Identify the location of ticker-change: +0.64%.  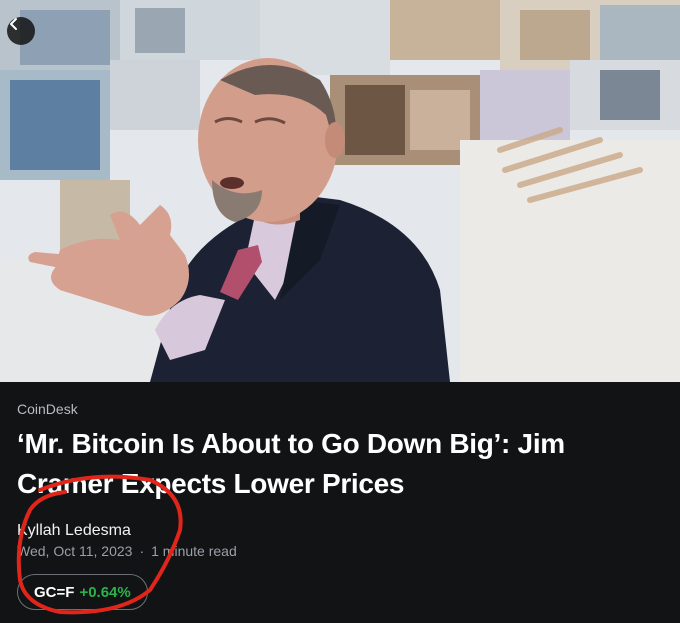
(105, 592).